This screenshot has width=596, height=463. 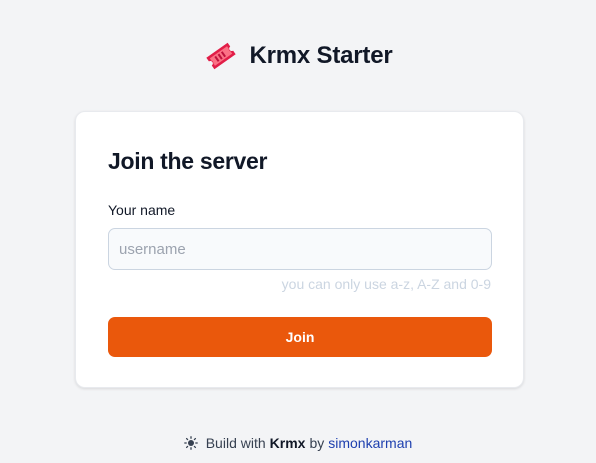 What do you see at coordinates (321, 55) in the screenshot?
I see `app-title: Krmx Starter` at bounding box center [321, 55].